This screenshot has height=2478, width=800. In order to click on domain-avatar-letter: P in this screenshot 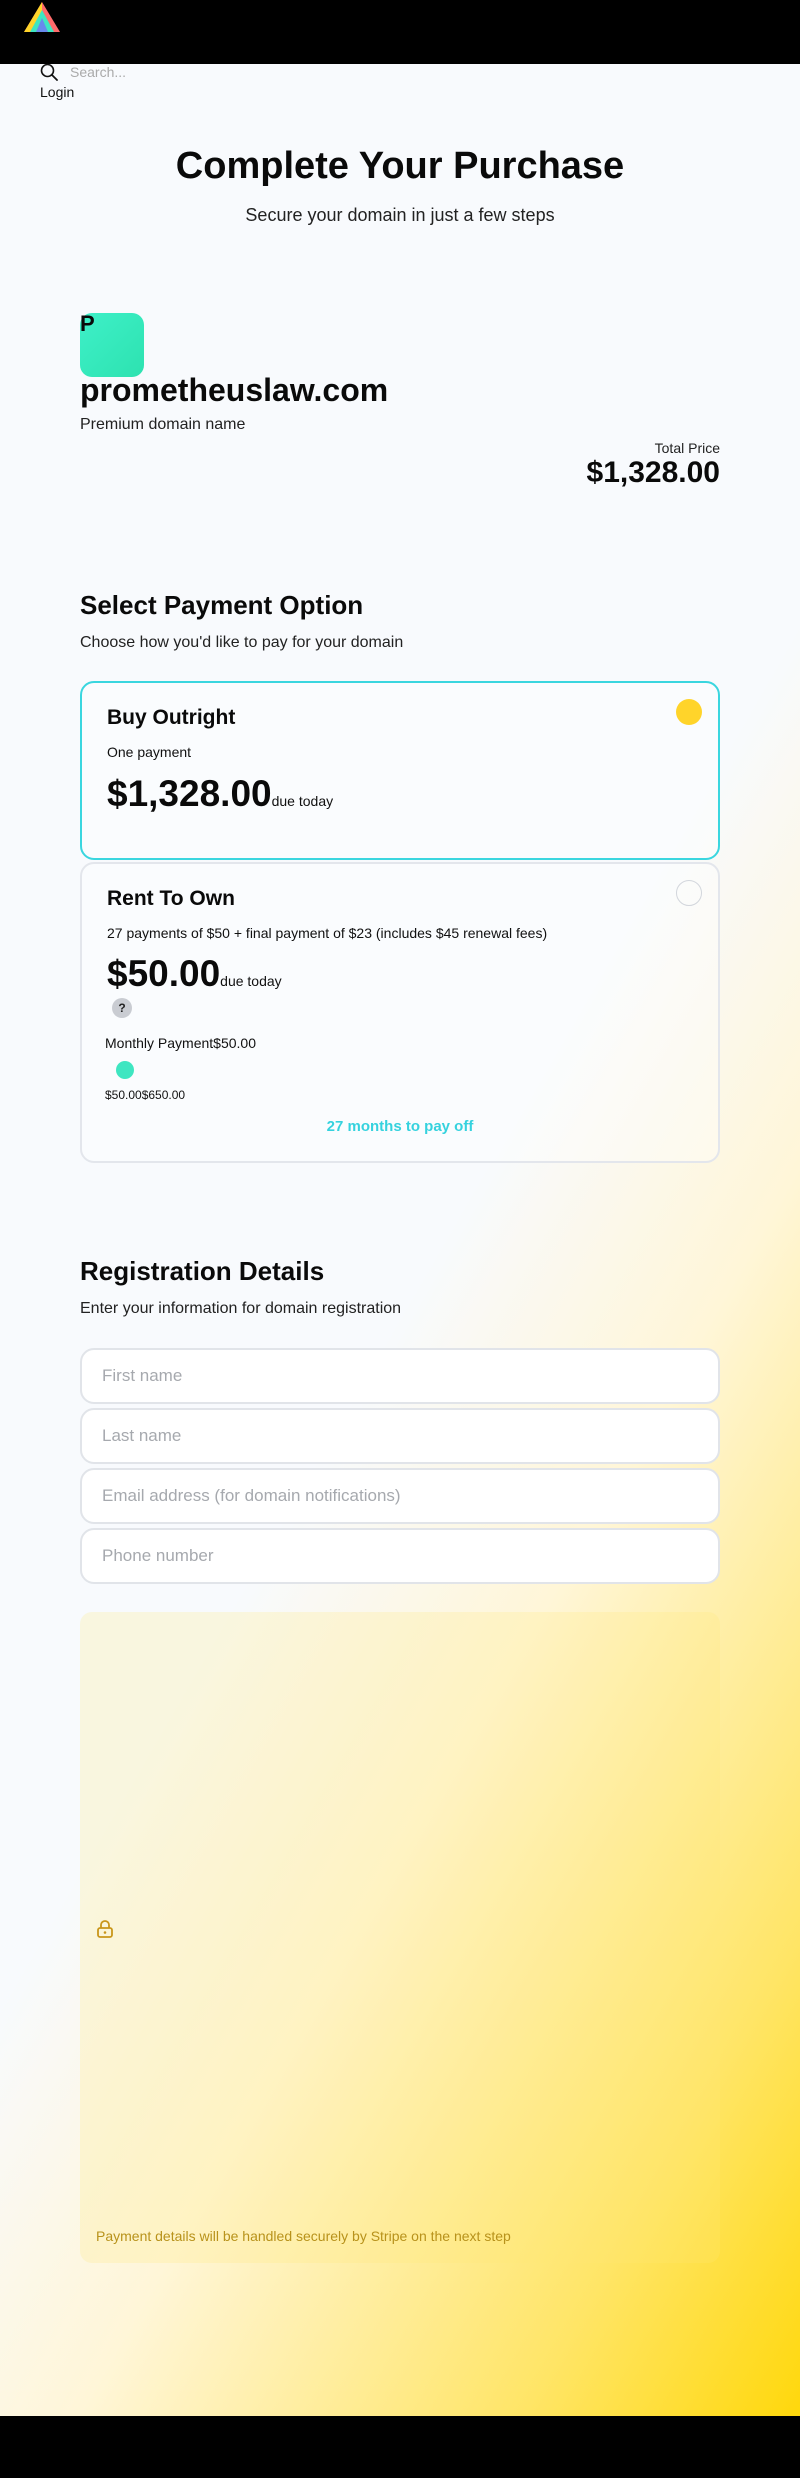, I will do `click(87, 323)`.